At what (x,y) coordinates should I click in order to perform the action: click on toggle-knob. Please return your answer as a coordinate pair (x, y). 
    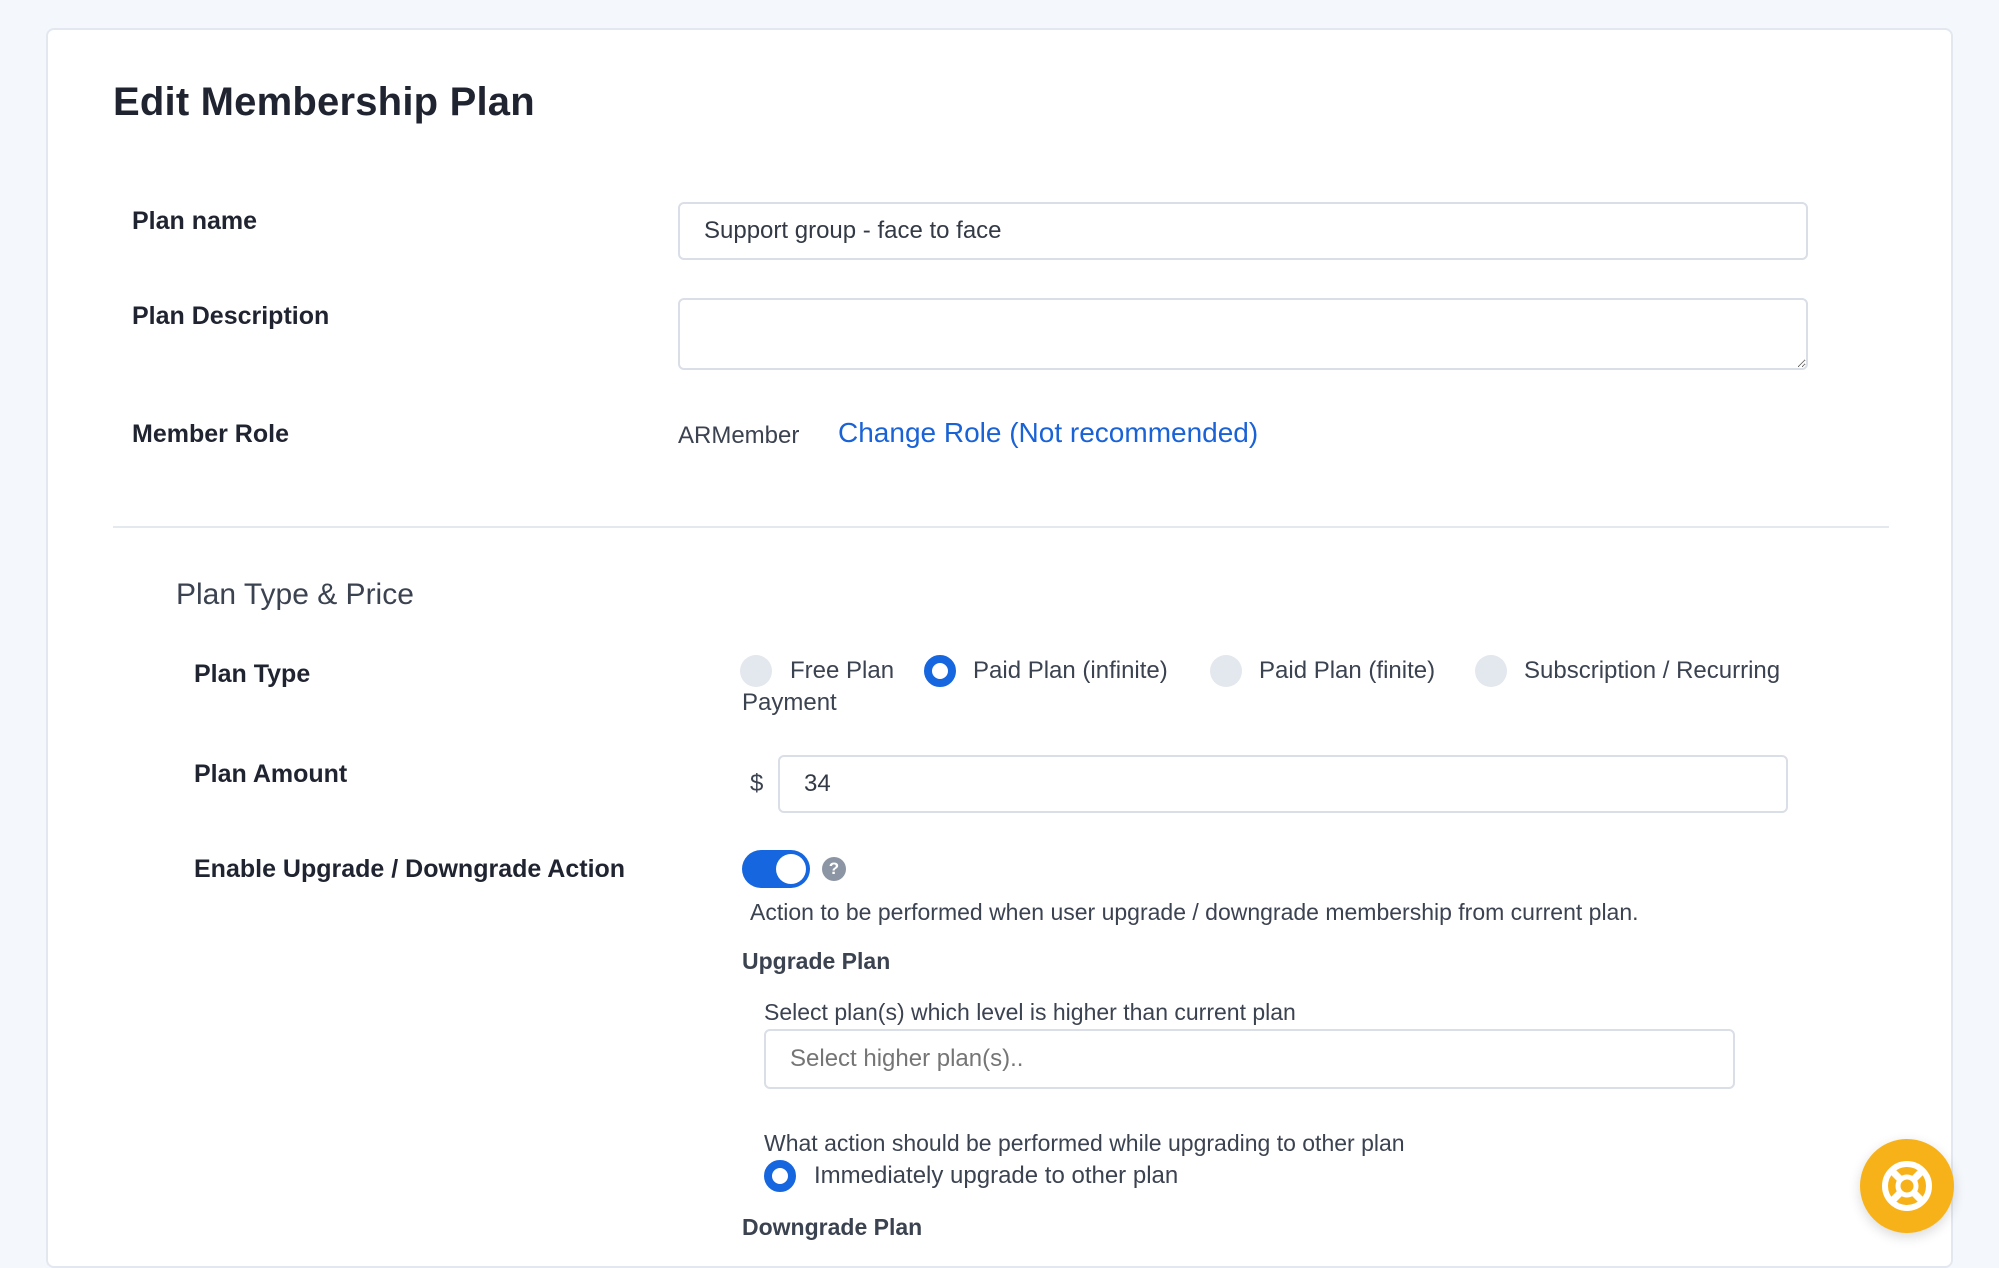
    Looking at the image, I should click on (791, 869).